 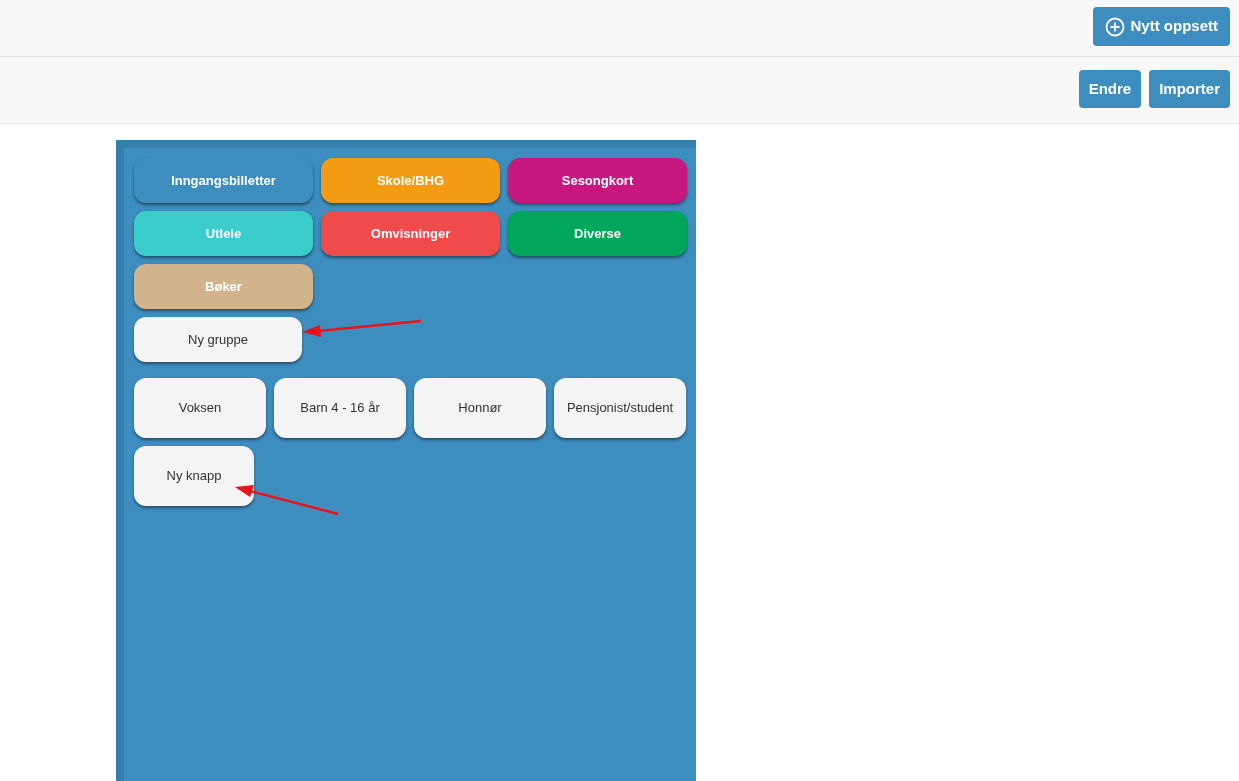 What do you see at coordinates (340, 408) in the screenshot?
I see `product-button: Barn 4 - 16 år` at bounding box center [340, 408].